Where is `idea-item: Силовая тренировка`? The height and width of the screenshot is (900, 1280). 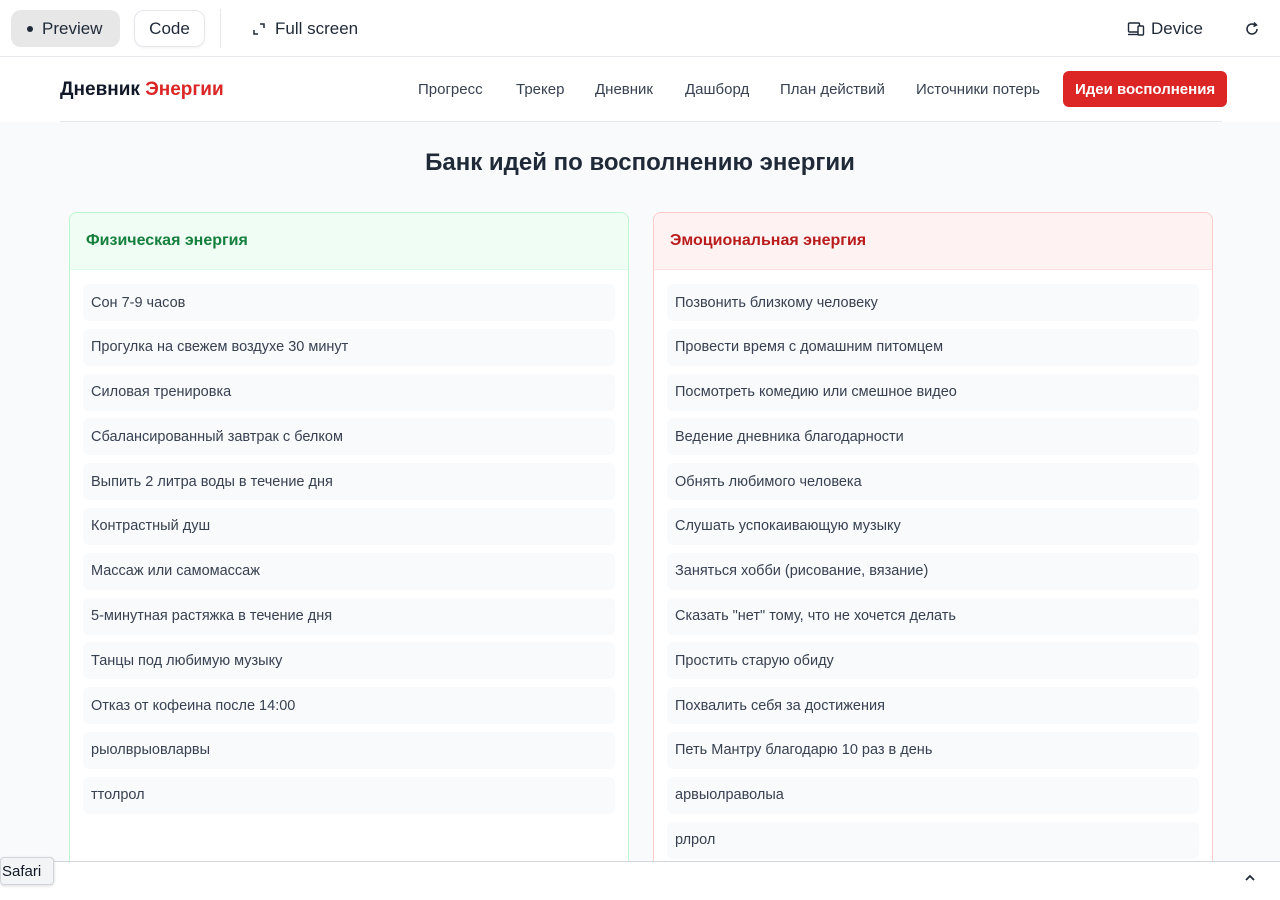 idea-item: Силовая тренировка is located at coordinates (349, 392).